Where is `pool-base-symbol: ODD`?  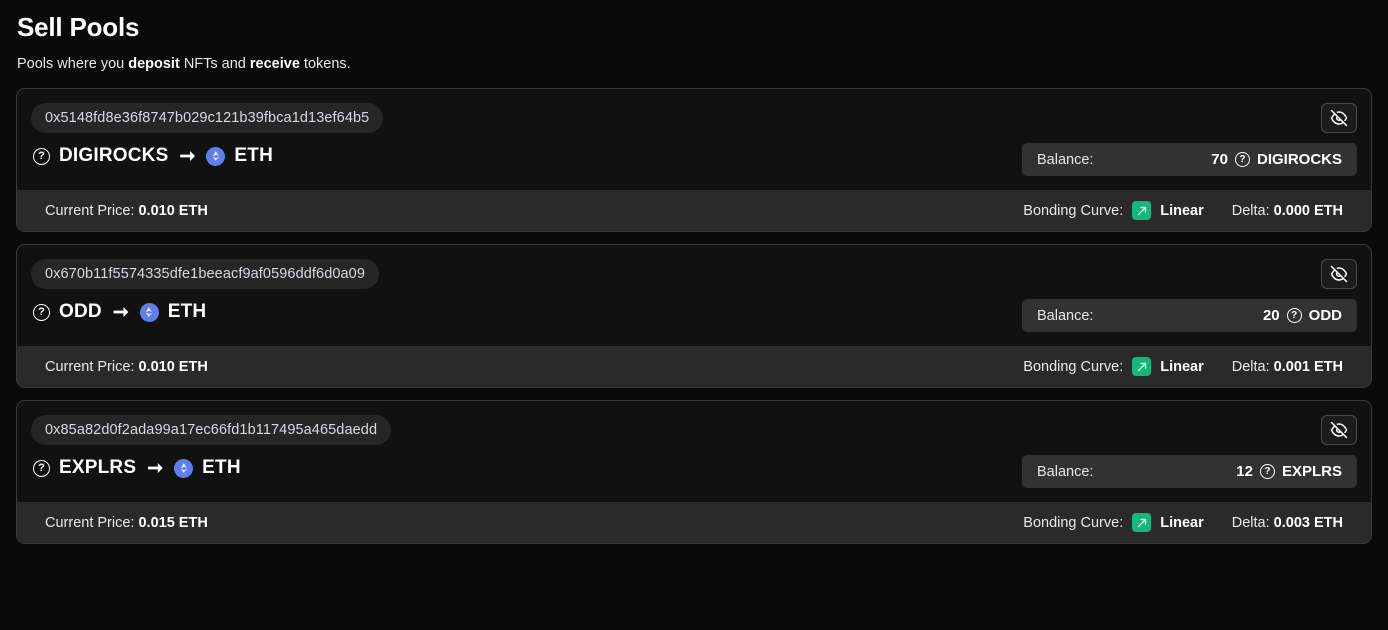 pool-base-symbol: ODD is located at coordinates (80, 311).